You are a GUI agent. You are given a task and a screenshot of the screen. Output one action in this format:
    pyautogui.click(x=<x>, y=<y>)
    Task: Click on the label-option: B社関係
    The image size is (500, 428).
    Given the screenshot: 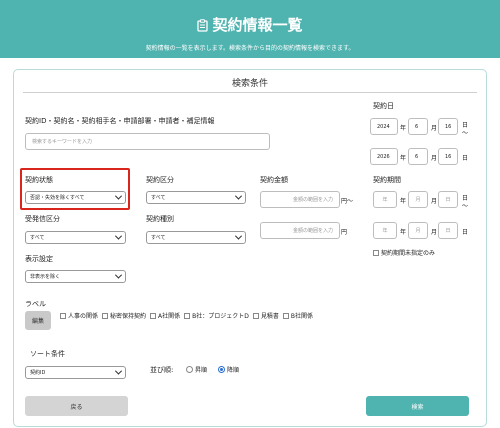 What is the action you would take?
    pyautogui.click(x=298, y=316)
    